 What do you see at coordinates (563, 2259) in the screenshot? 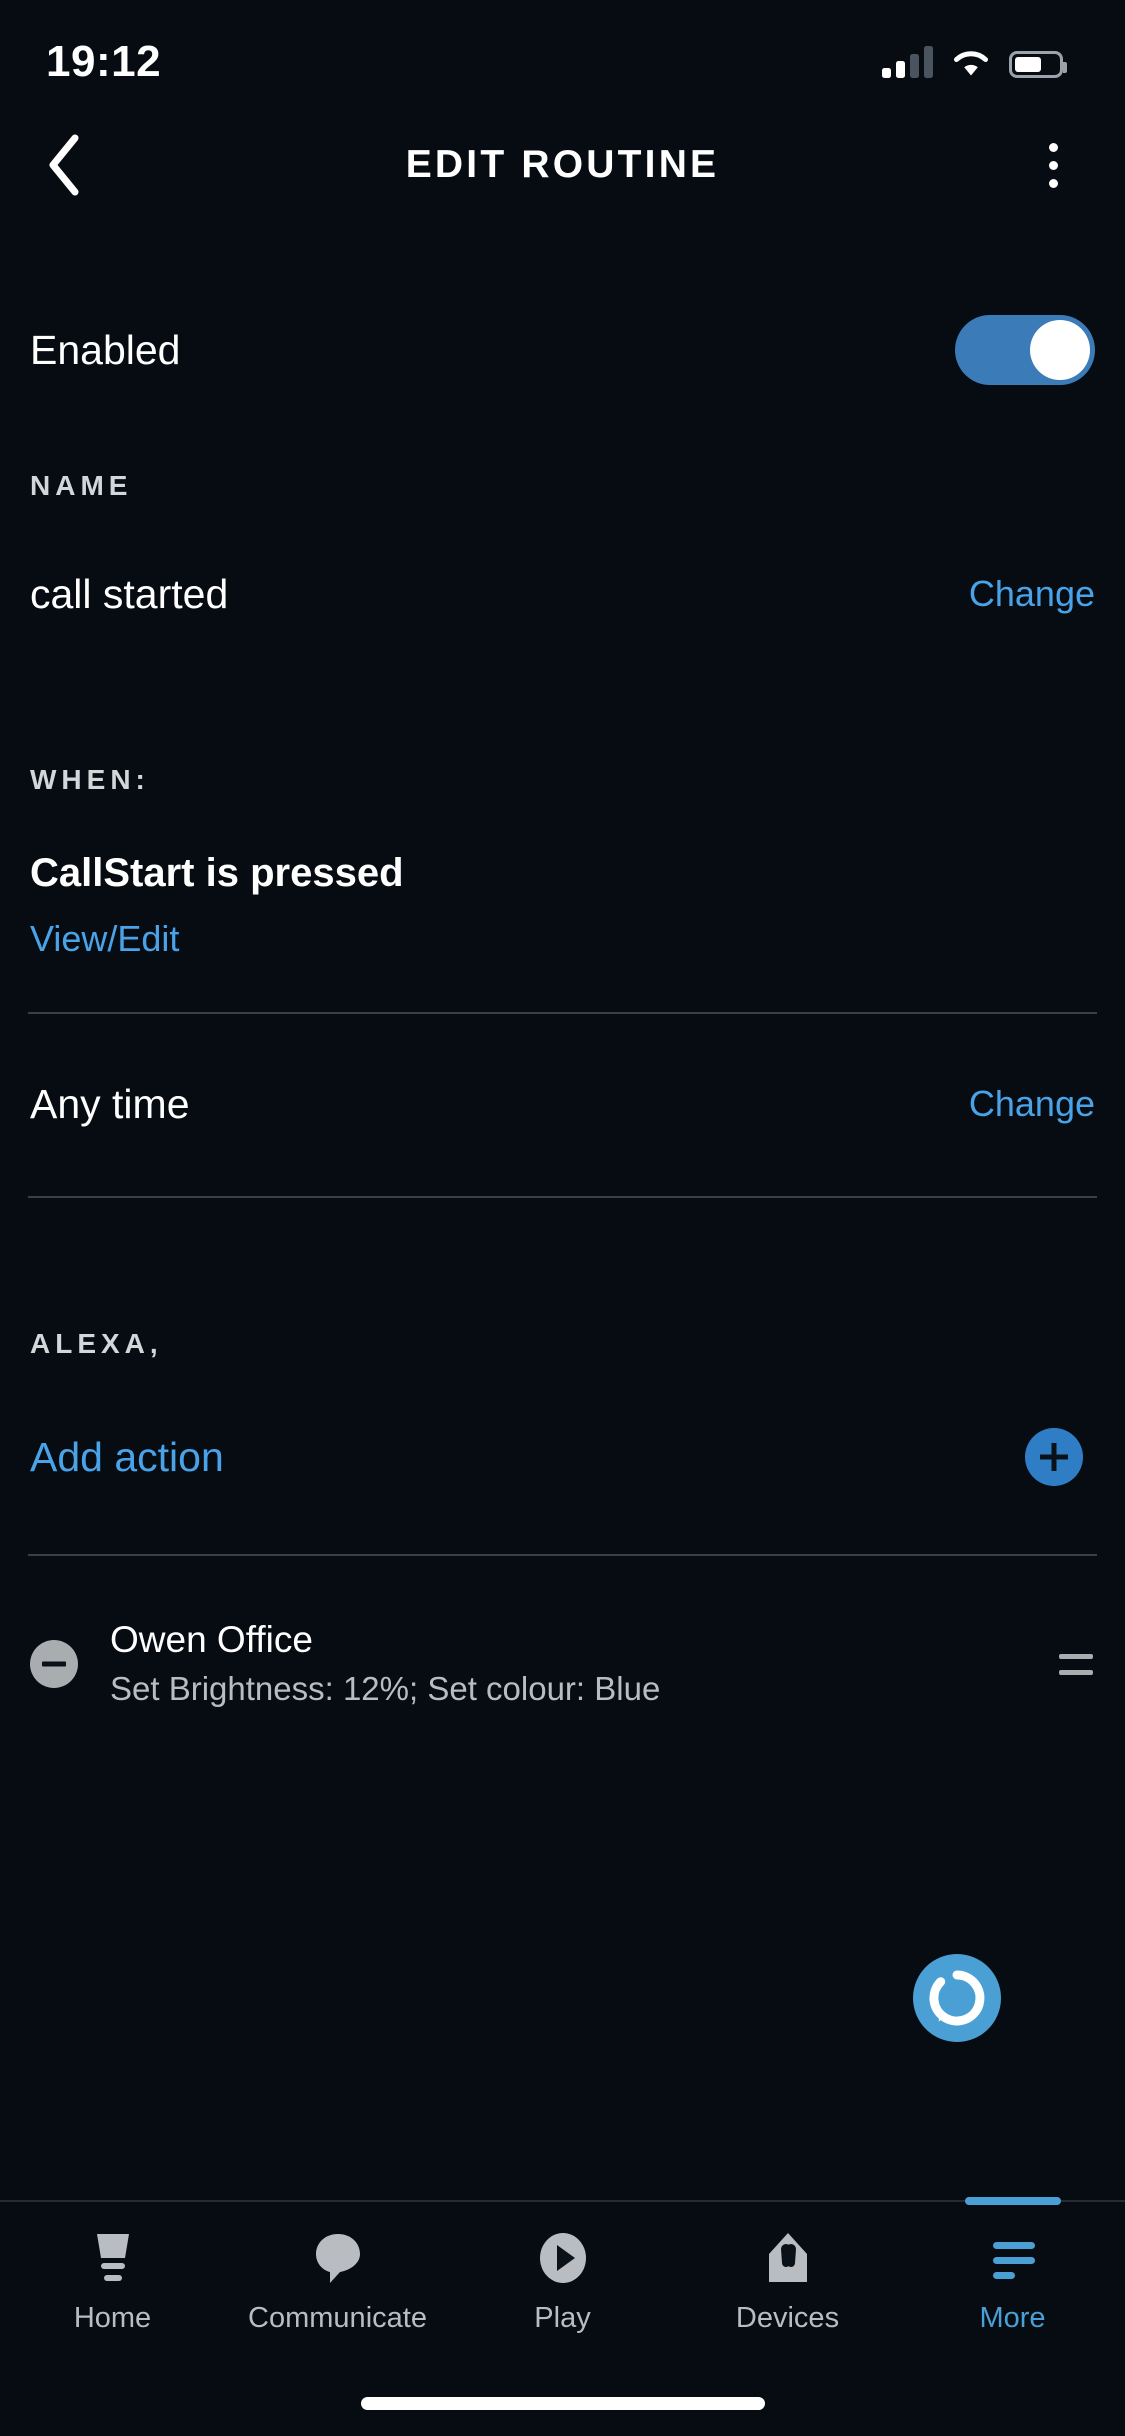
I see `play-circle-icon` at bounding box center [563, 2259].